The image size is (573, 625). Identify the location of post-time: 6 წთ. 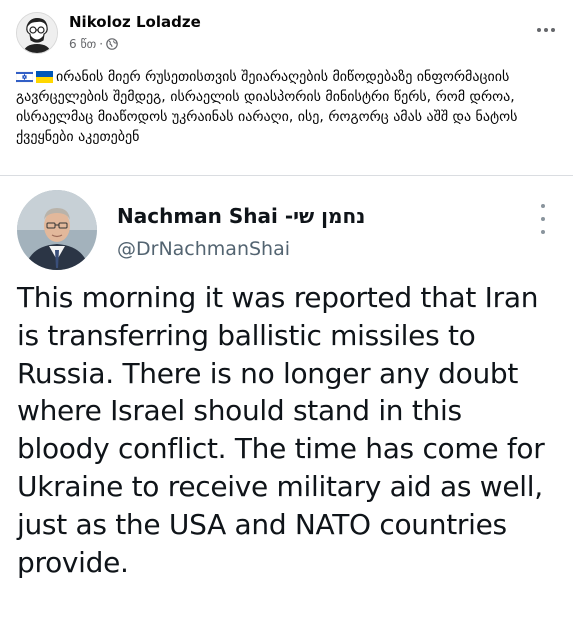
(82, 44).